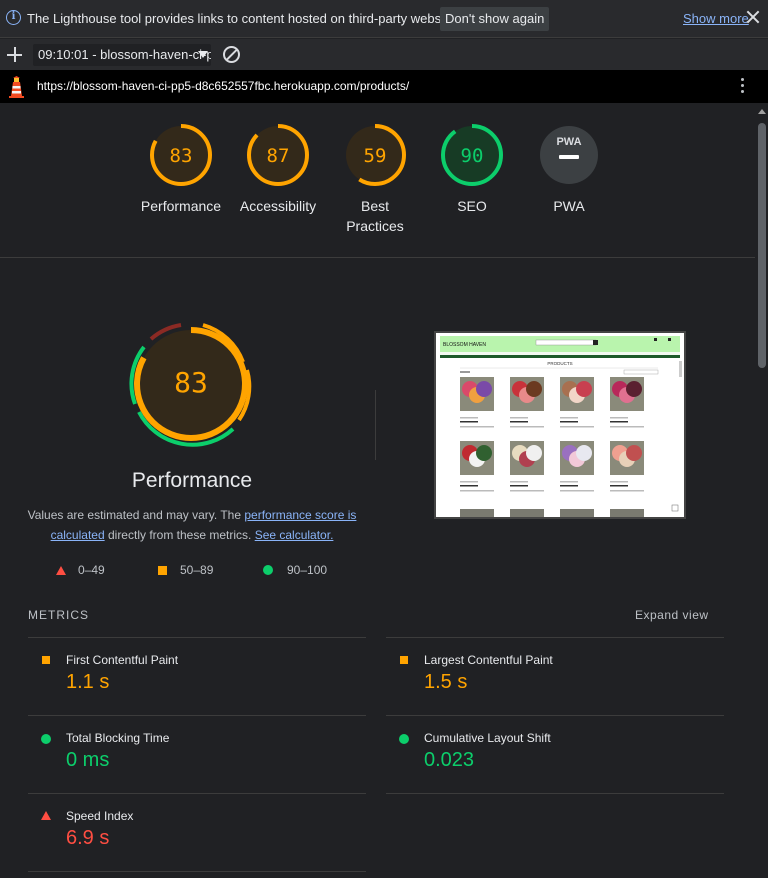 The image size is (768, 878). I want to click on legend-fail: 0–49, so click(80, 570).